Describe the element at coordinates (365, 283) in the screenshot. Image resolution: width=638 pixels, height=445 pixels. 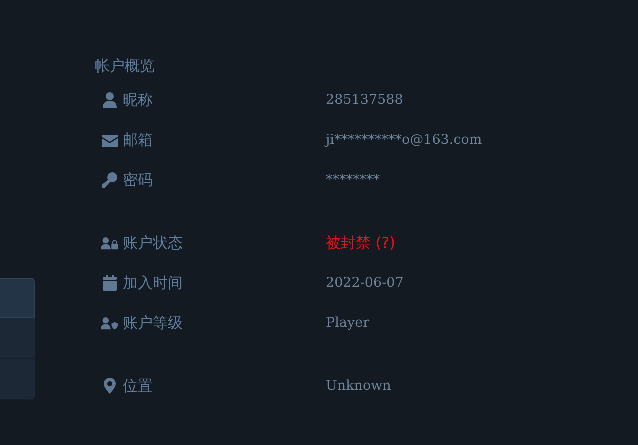
I see `field-value: 2022-06-07` at that location.